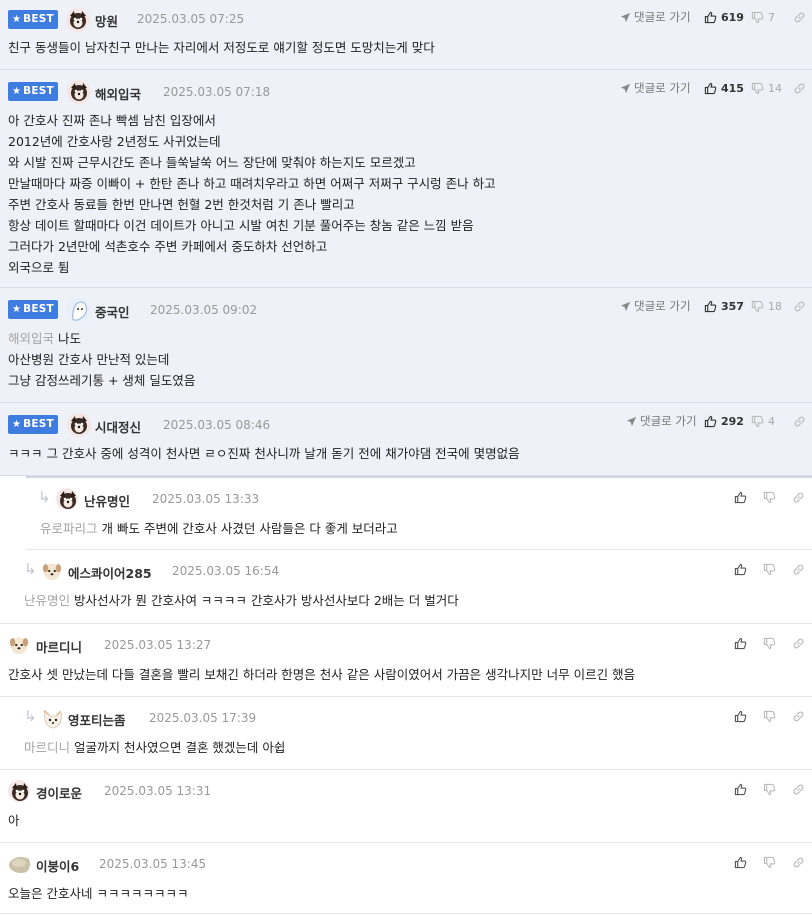 This screenshot has height=916, width=812. Describe the element at coordinates (59, 792) in the screenshot. I see `comment-nickname: 경이로운` at that location.